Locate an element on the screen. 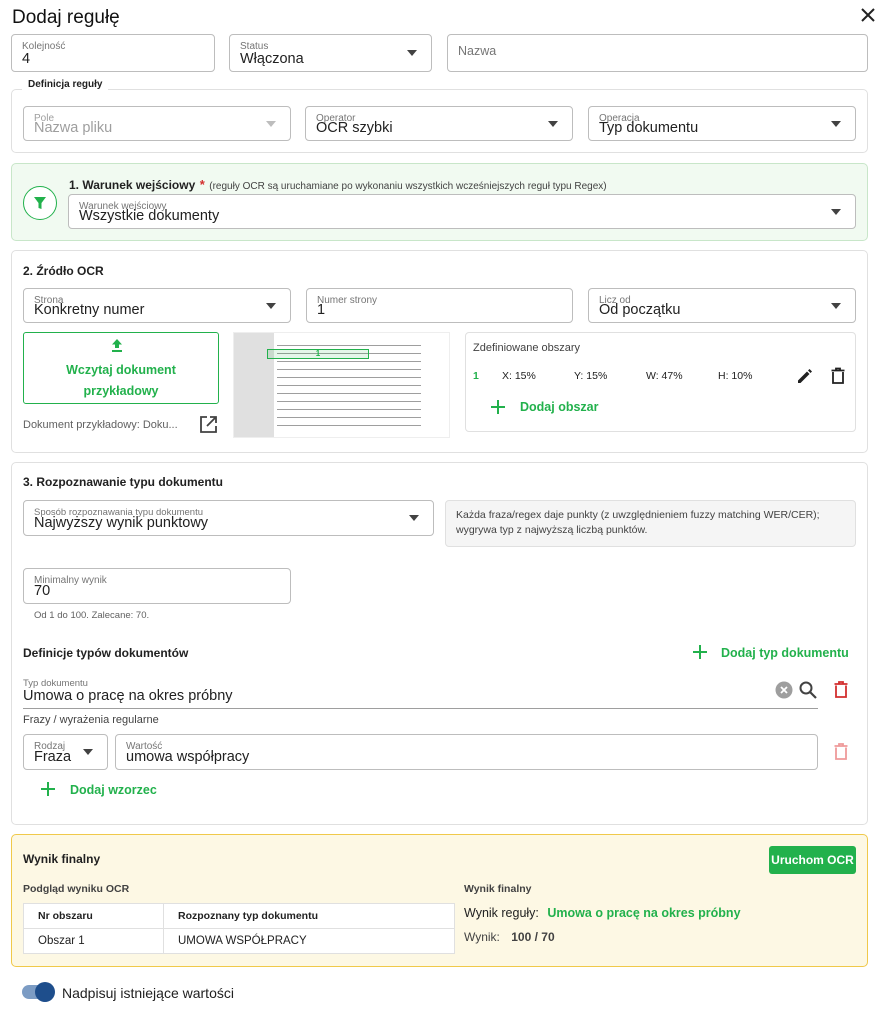 This screenshot has width=880, height=1011. delete-icon is located at coordinates (838, 376).